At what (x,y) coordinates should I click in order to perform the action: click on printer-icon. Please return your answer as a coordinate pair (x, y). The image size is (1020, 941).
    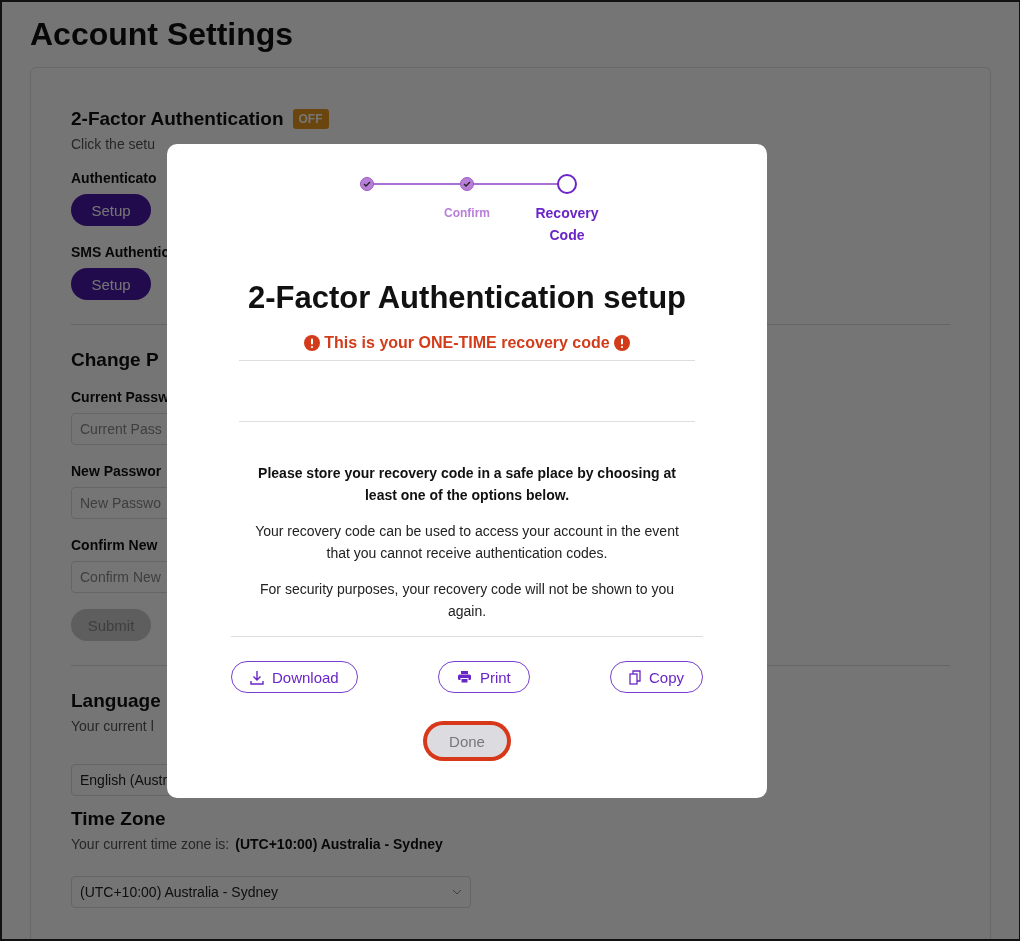
    Looking at the image, I should click on (464, 677).